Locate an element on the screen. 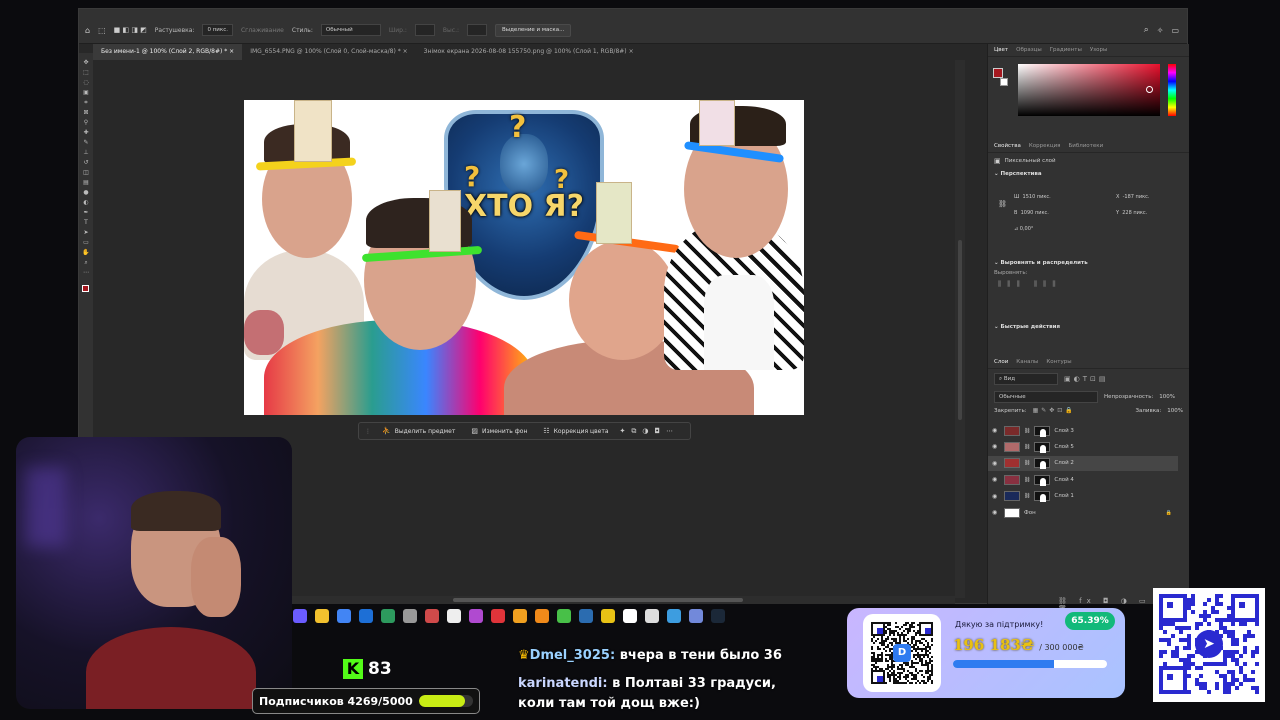 The image size is (1280, 720). align-buttons: ⫼⫼⫼ ⫼⫼⫼ is located at coordinates (1088, 284).